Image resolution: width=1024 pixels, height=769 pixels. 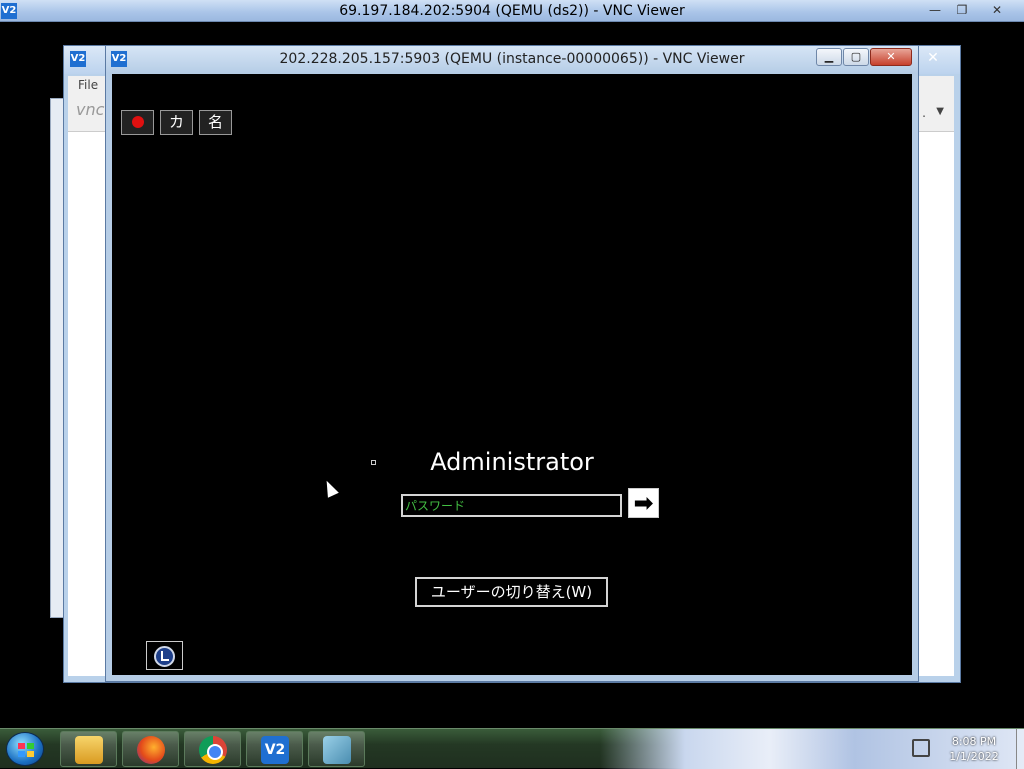 I want to click on system-clock: 8:08 PM 1/1/2022, so click(x=974, y=749).